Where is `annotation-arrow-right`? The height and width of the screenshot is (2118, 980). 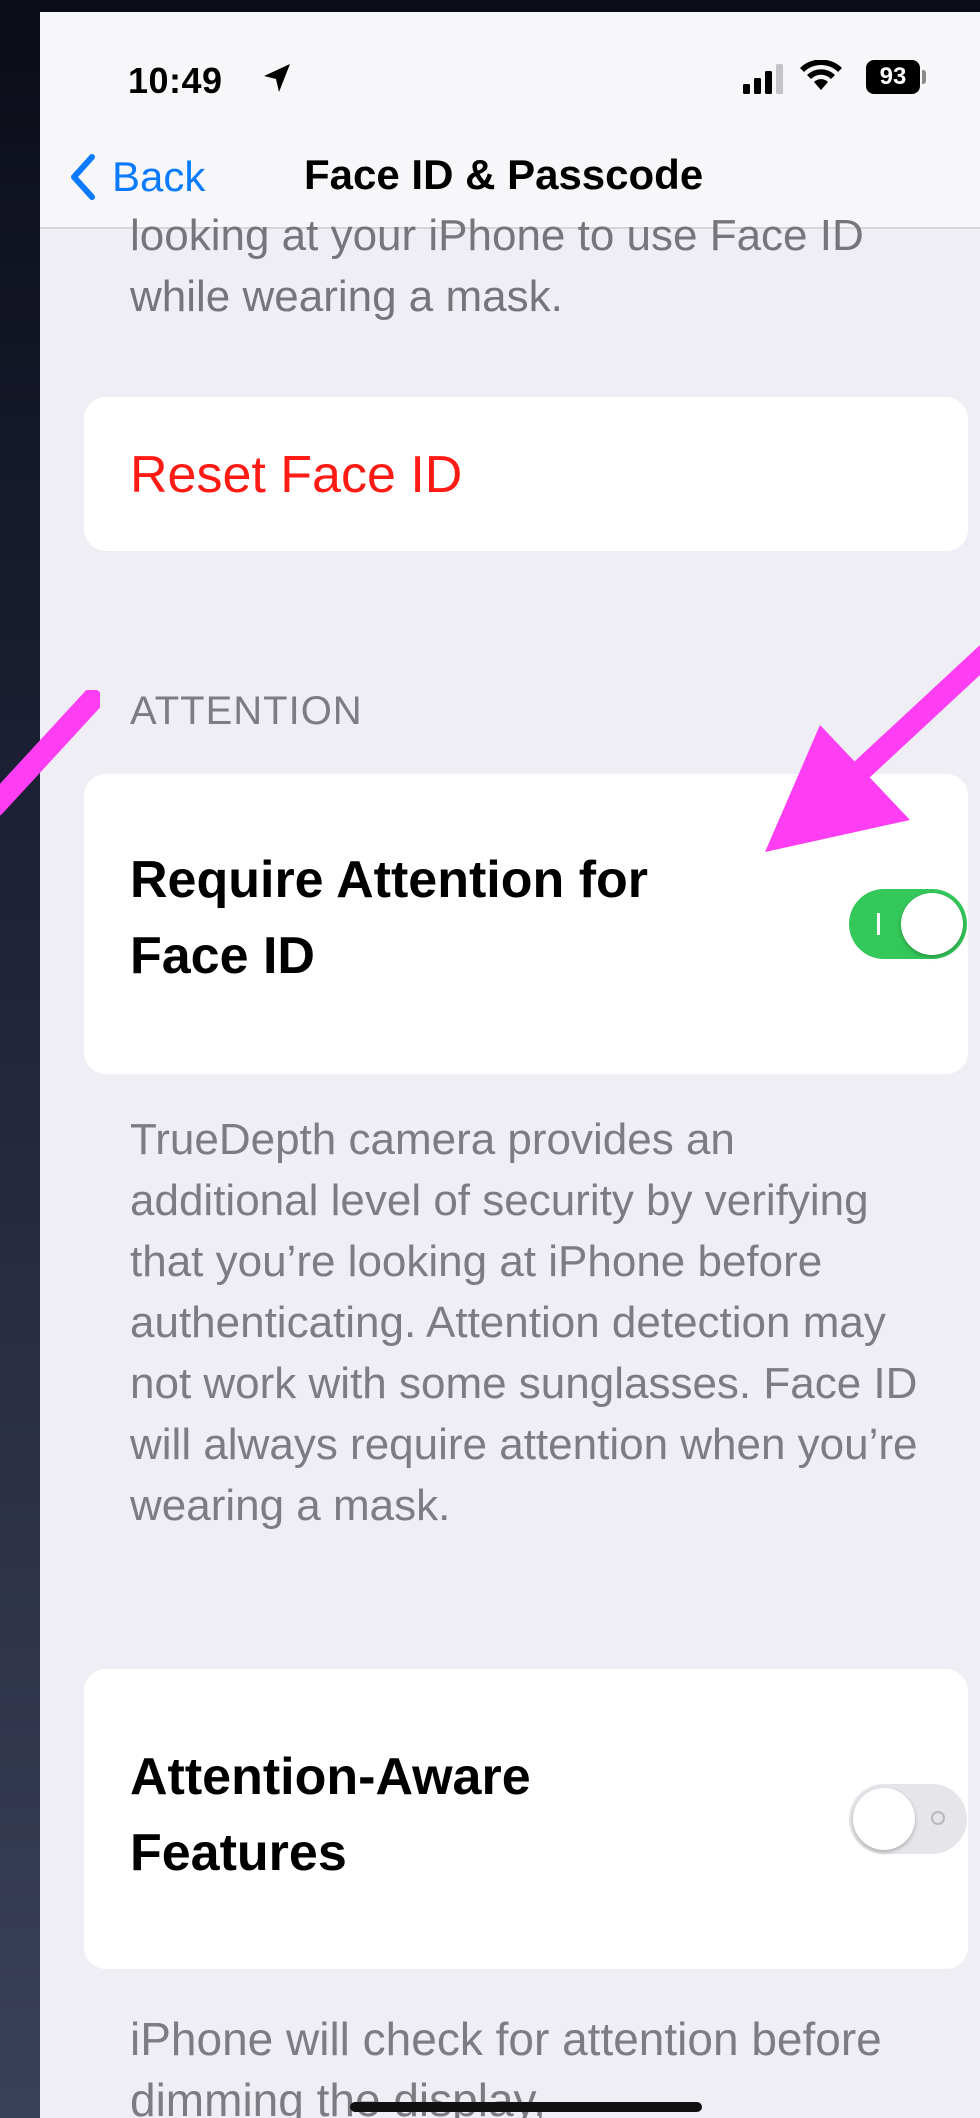 annotation-arrow-right is located at coordinates (872, 748).